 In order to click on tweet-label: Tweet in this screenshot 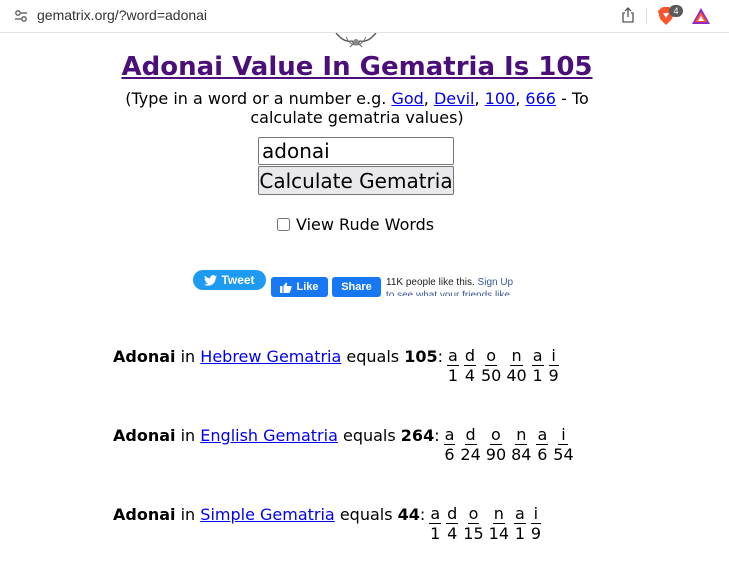, I will do `click(238, 280)`.